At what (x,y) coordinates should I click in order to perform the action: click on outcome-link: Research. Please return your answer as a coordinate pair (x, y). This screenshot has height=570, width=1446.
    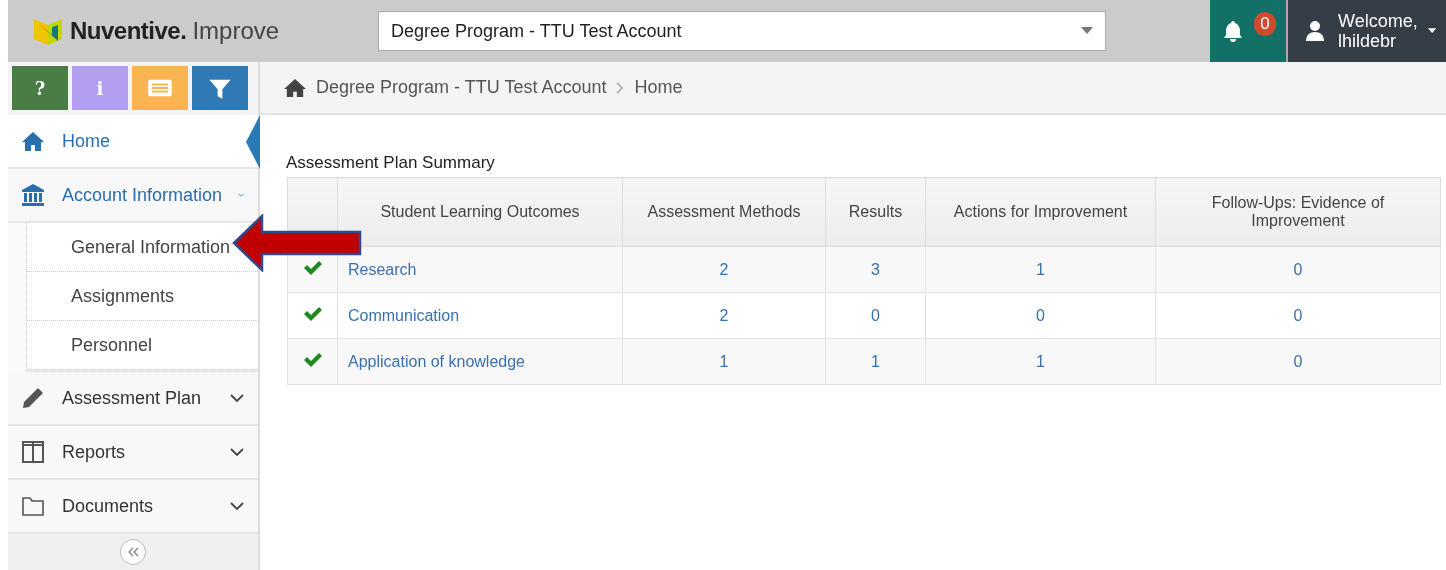
    Looking at the image, I should click on (480, 269).